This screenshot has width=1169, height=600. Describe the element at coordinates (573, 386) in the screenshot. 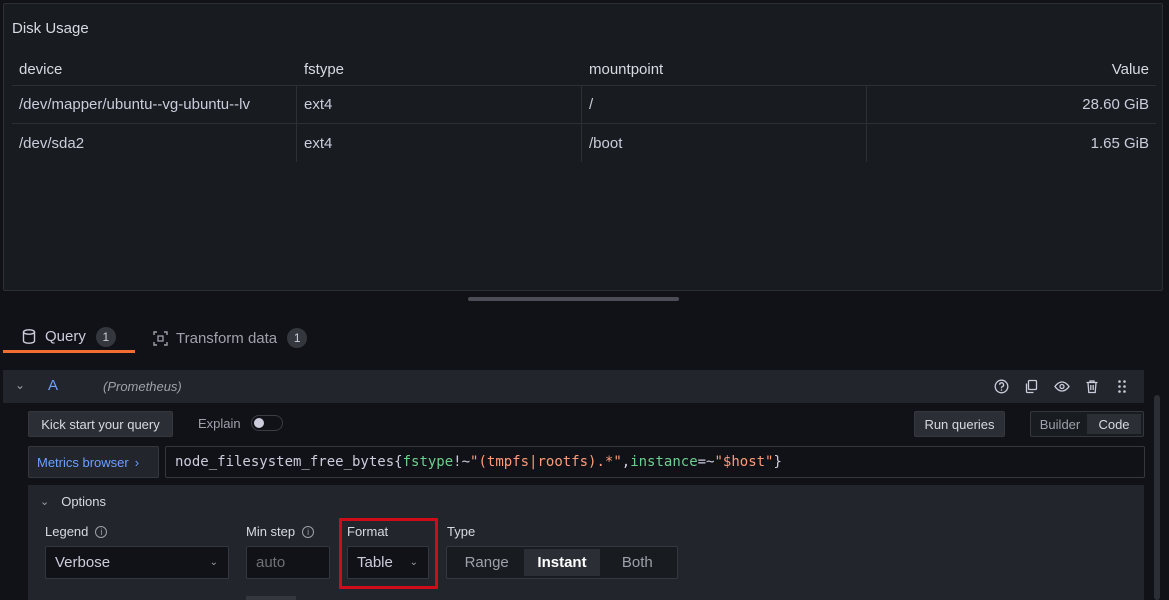

I see `query-row-header: ⌄ A (Prometheus)` at that location.